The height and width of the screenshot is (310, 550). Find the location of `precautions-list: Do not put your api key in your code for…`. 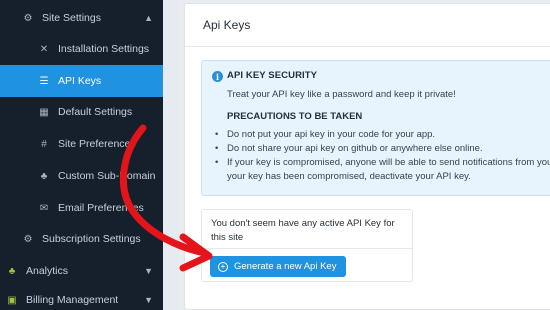

precautions-list: Do not put your api key in your code for… is located at coordinates (381, 156).